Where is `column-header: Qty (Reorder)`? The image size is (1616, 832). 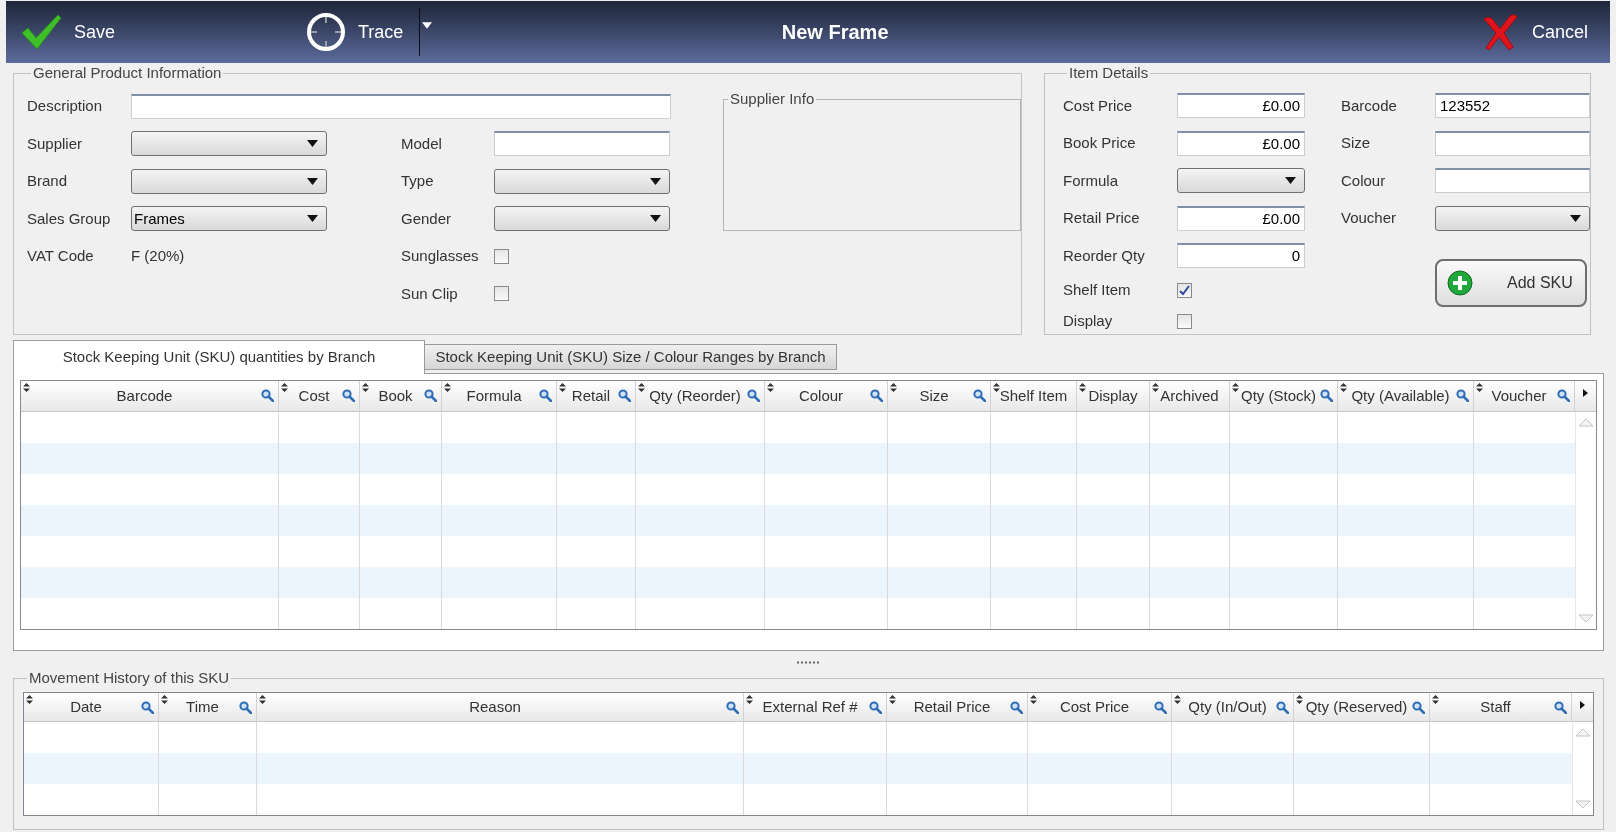
column-header: Qty (Reorder) is located at coordinates (700, 396).